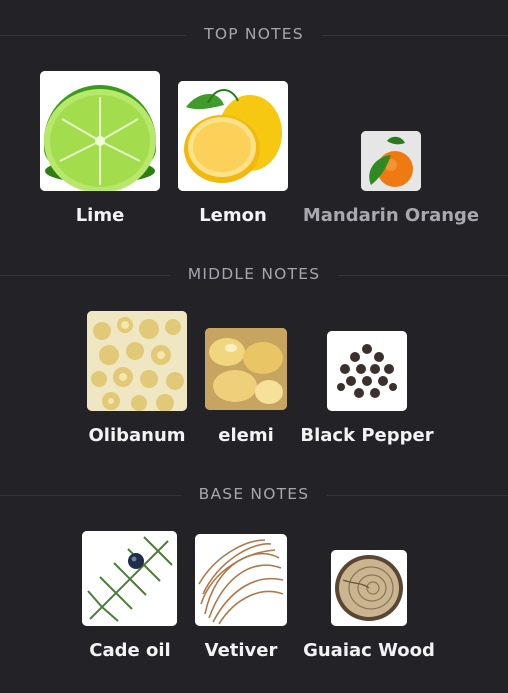 The height and width of the screenshot is (693, 508). Describe the element at coordinates (233, 215) in the screenshot. I see `note-label-lemon: Lemon` at that location.